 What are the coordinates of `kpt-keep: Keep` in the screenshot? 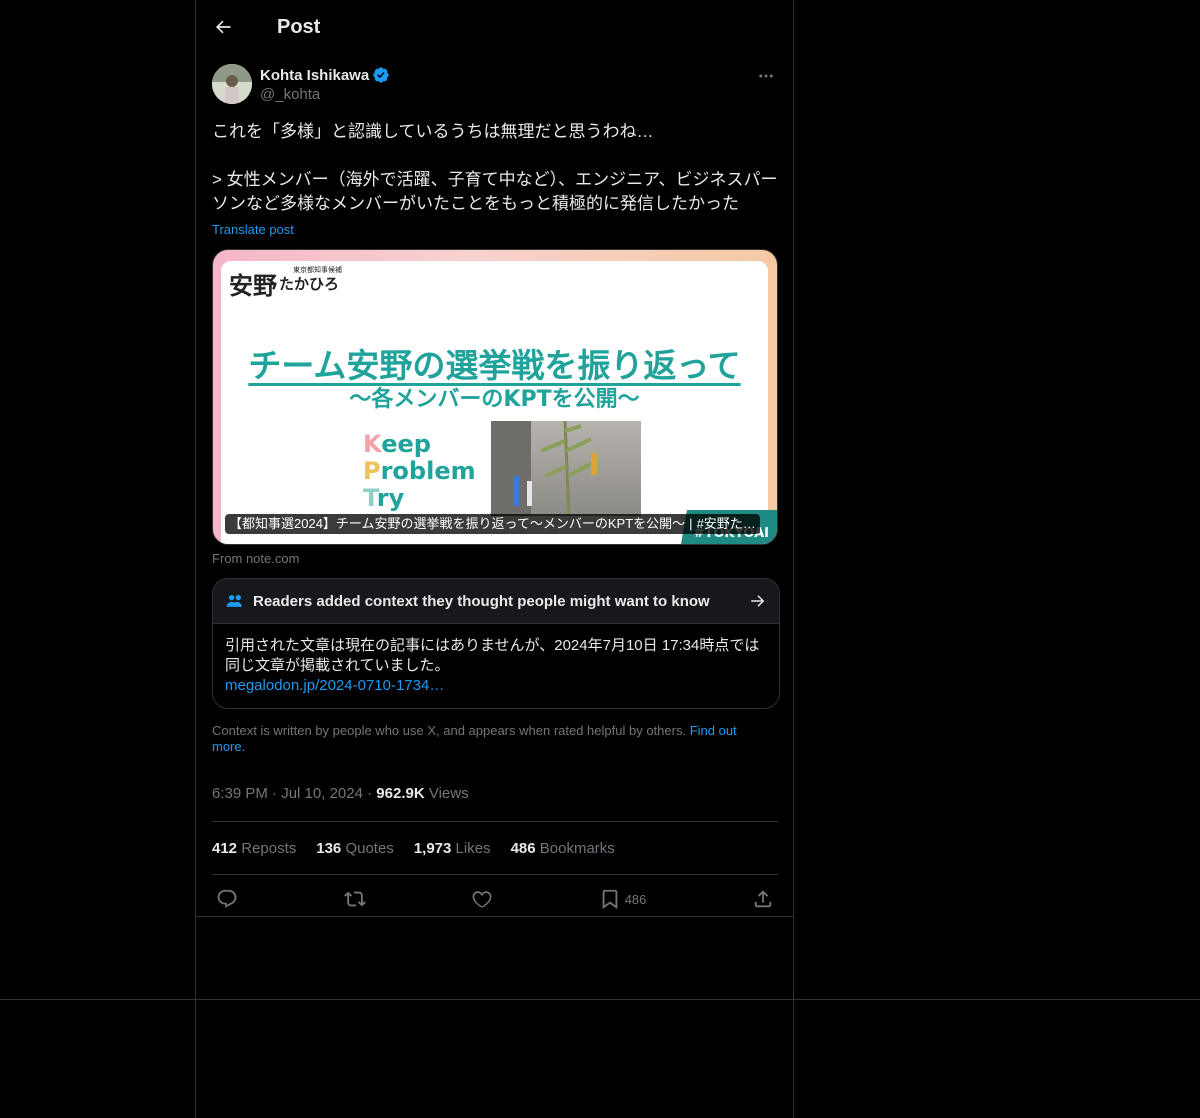 It's located at (397, 444).